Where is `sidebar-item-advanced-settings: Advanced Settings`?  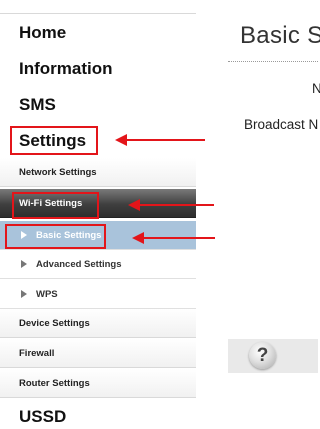
sidebar-item-advanced-settings: Advanced Settings is located at coordinates (98, 264).